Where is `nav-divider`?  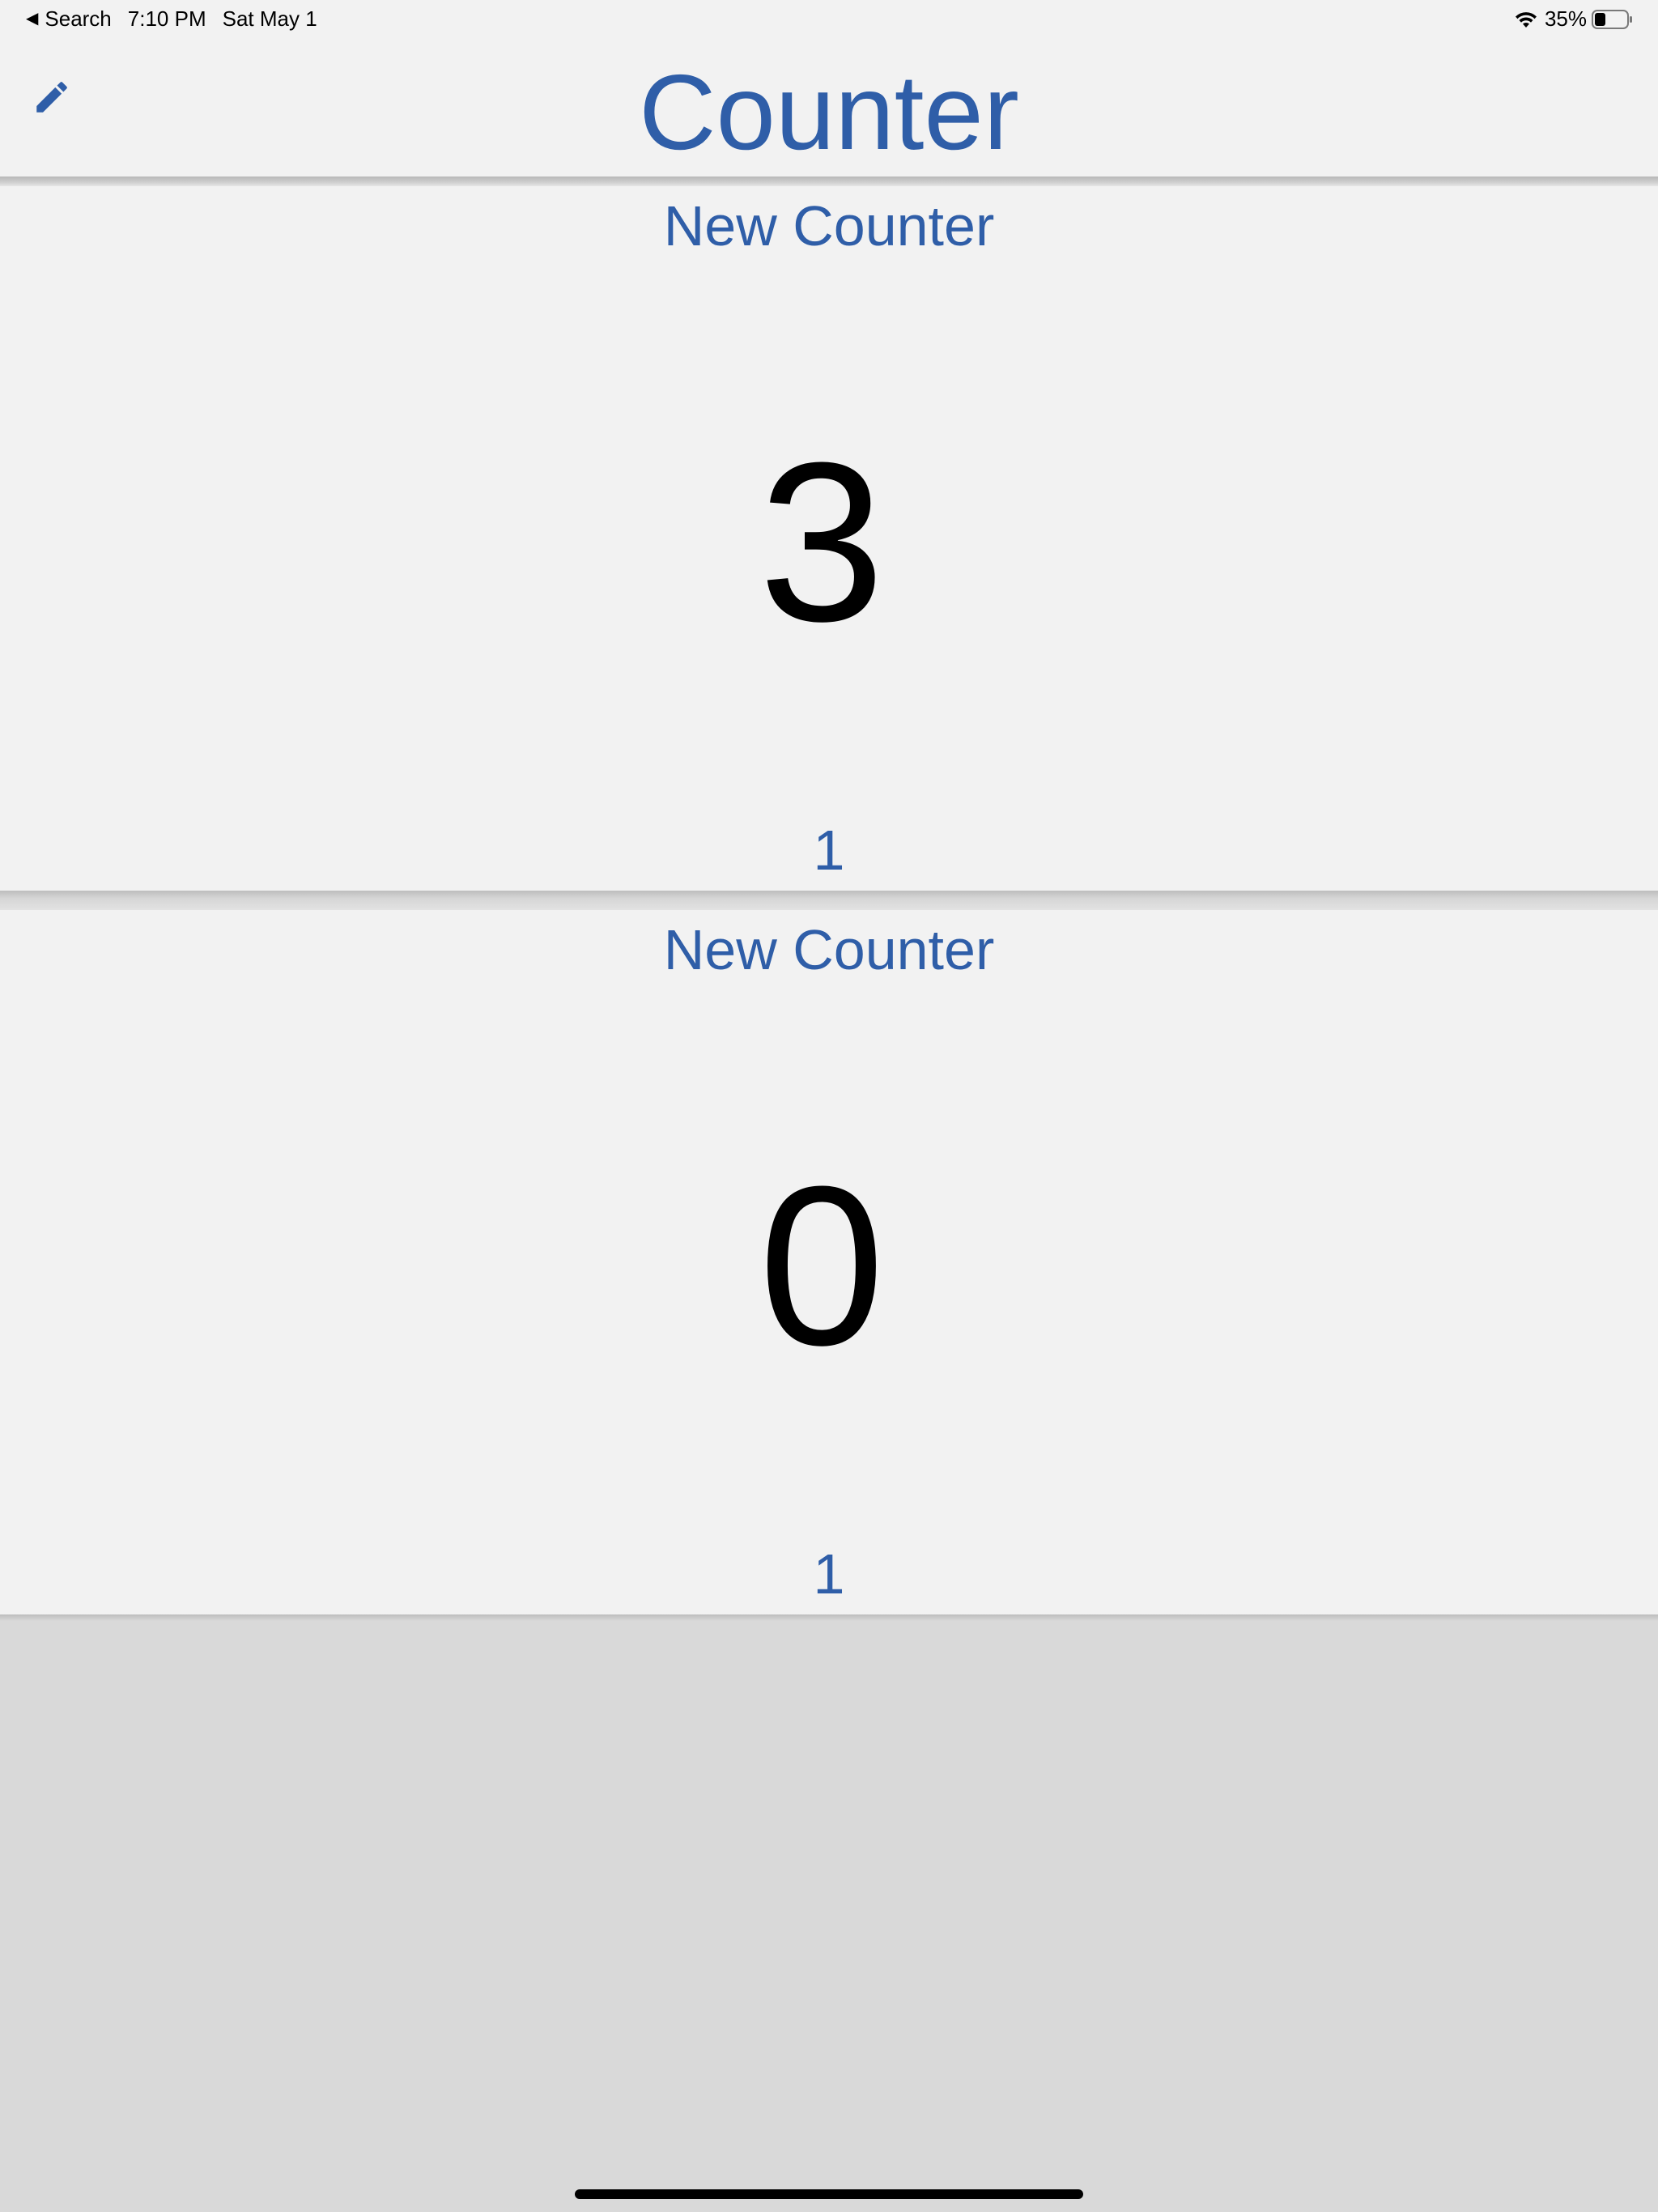 nav-divider is located at coordinates (829, 182).